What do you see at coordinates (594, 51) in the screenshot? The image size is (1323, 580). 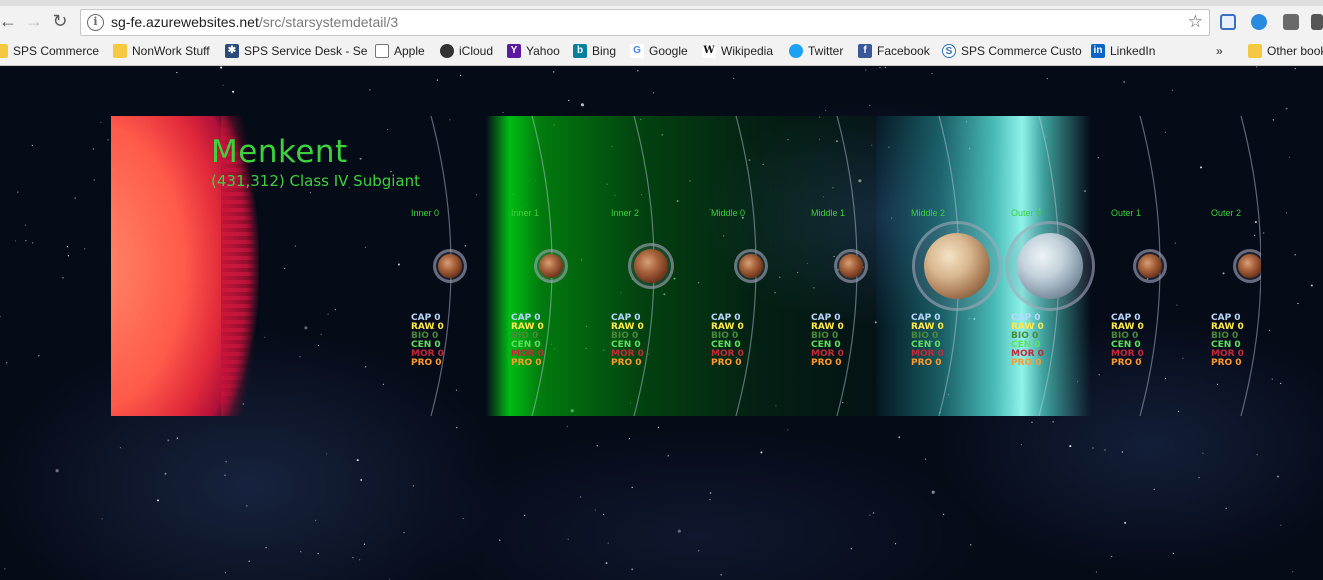 I see `bookmark-bing: b Bing` at bounding box center [594, 51].